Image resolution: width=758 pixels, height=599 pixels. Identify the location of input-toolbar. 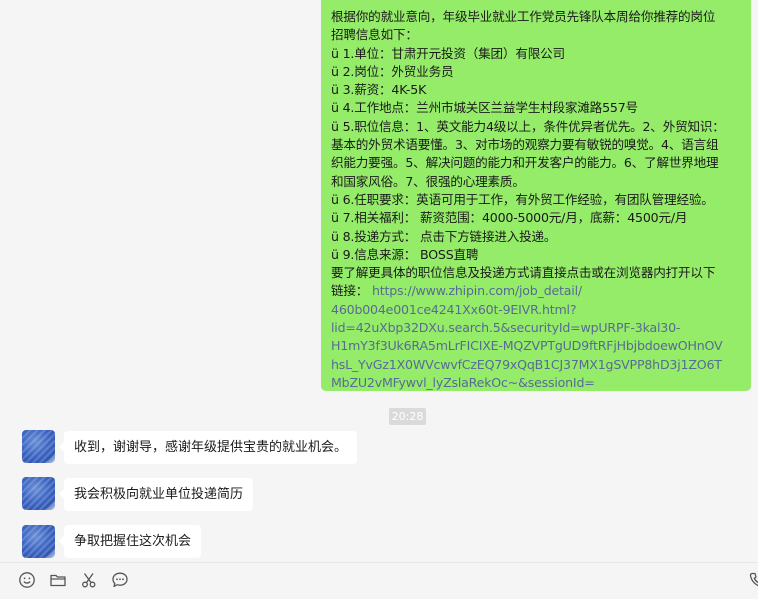
(379, 580).